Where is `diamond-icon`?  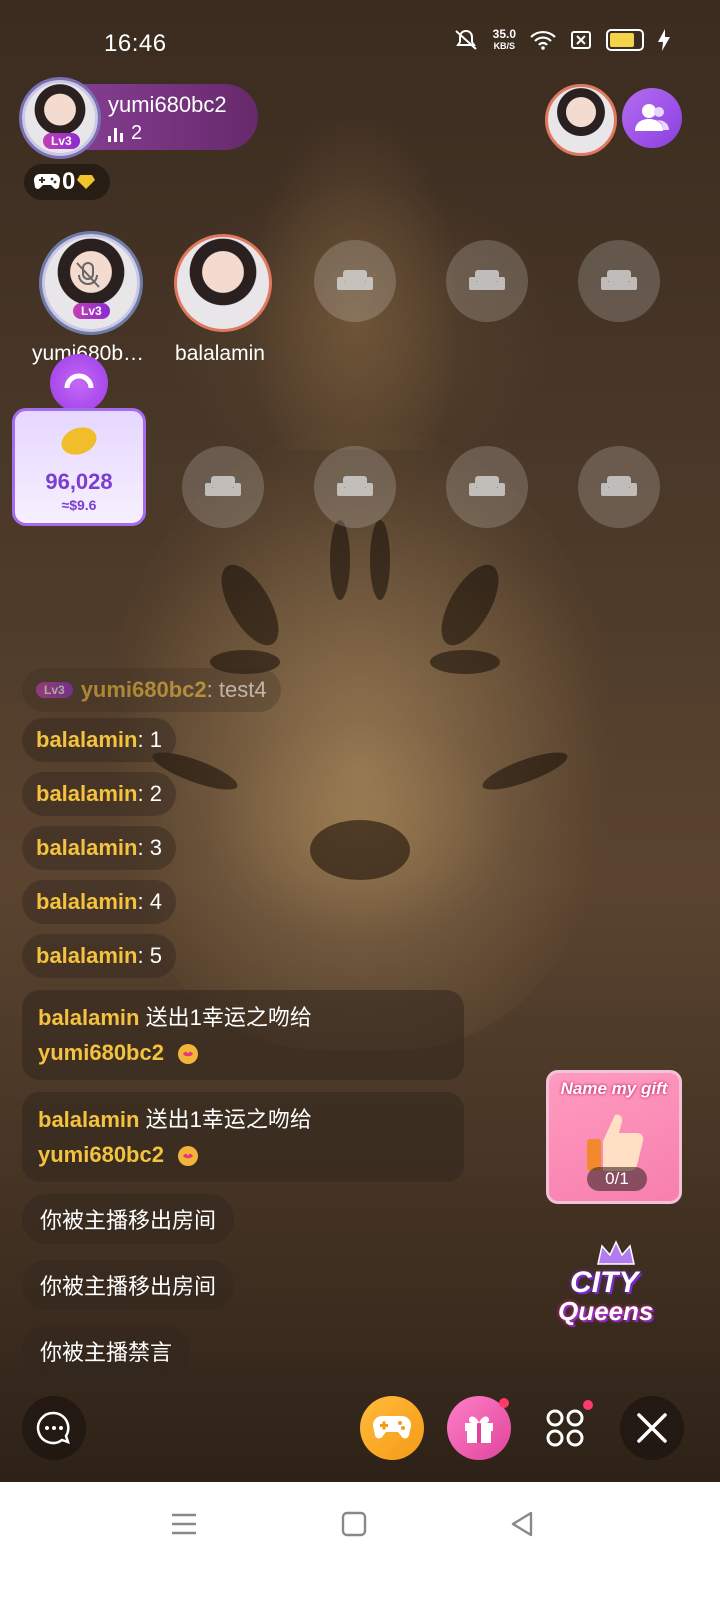
diamond-icon is located at coordinates (86, 182).